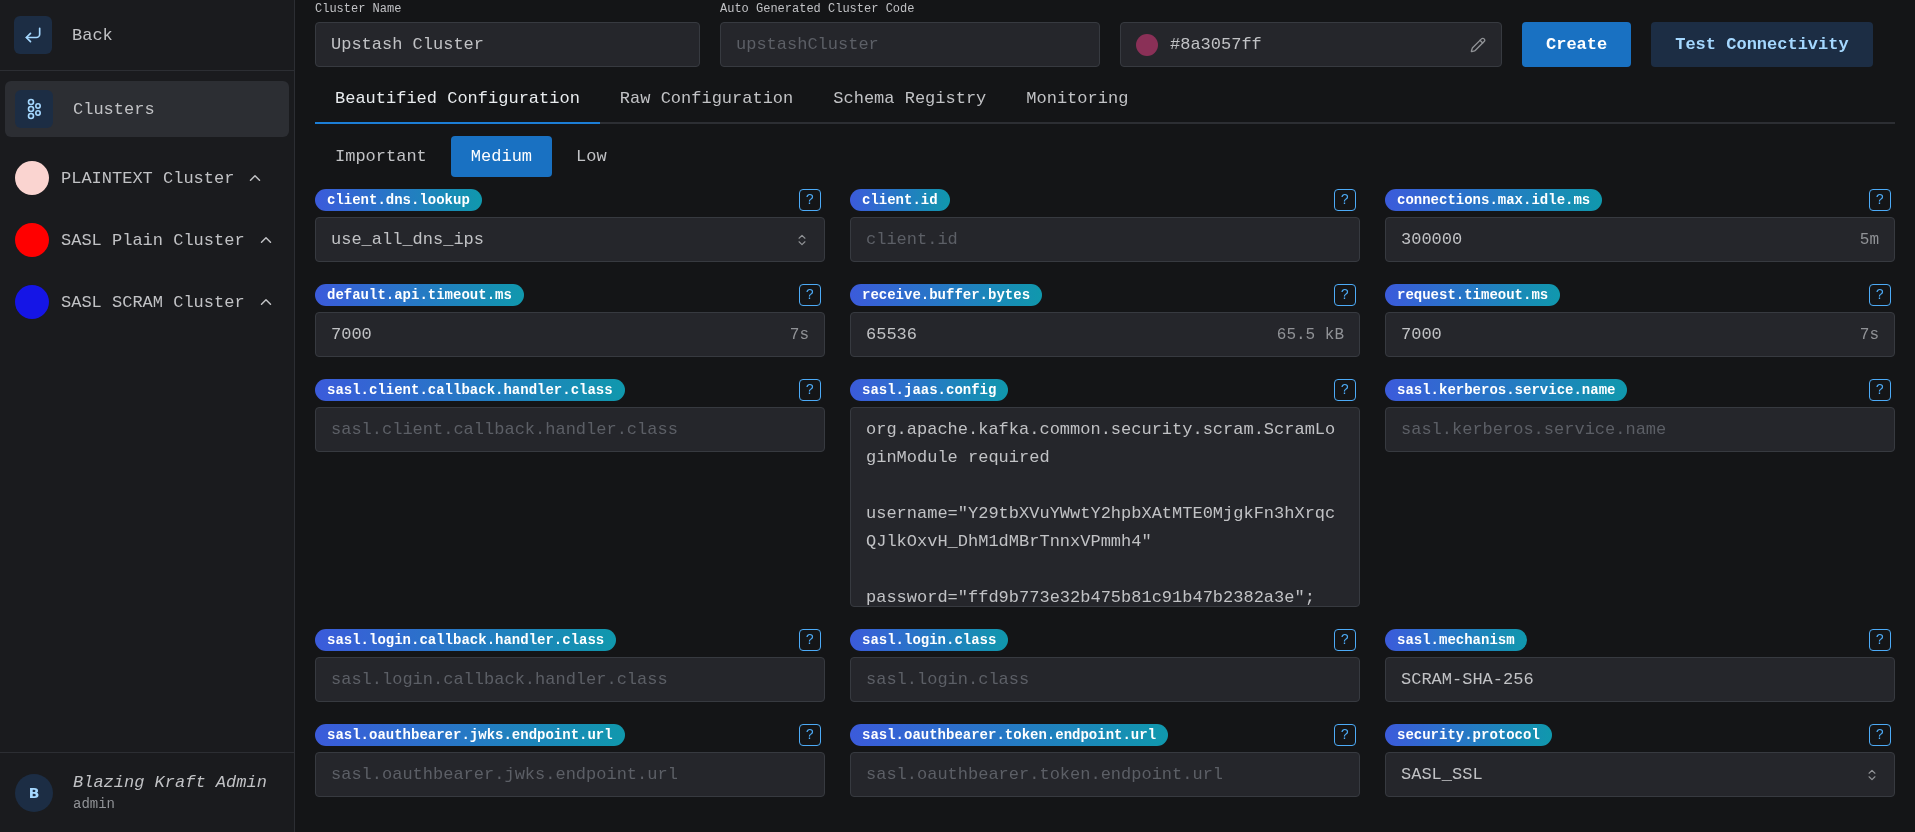 This screenshot has height=832, width=1915. Describe the element at coordinates (591, 156) in the screenshot. I see `level-tab: Low` at that location.